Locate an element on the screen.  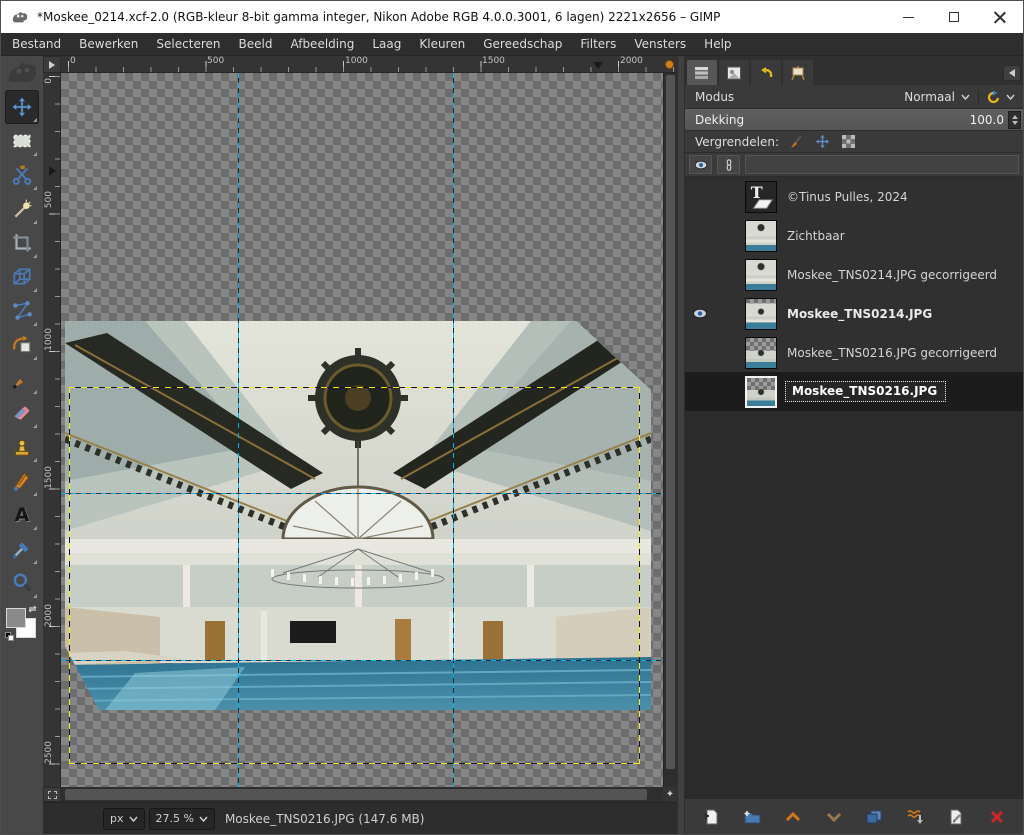
vertical-ruler: 0 500 1000 1500 2000 2500 is located at coordinates (52, 430).